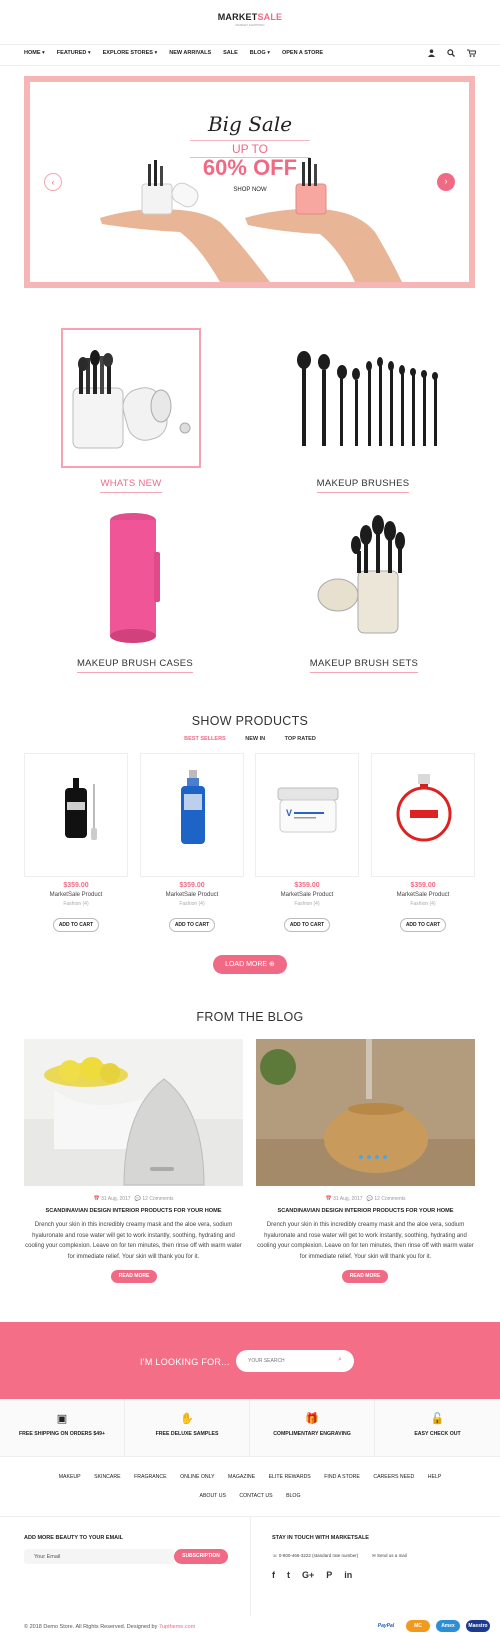  I want to click on load-more-button: LOAD MORE ⊕, so click(250, 964).